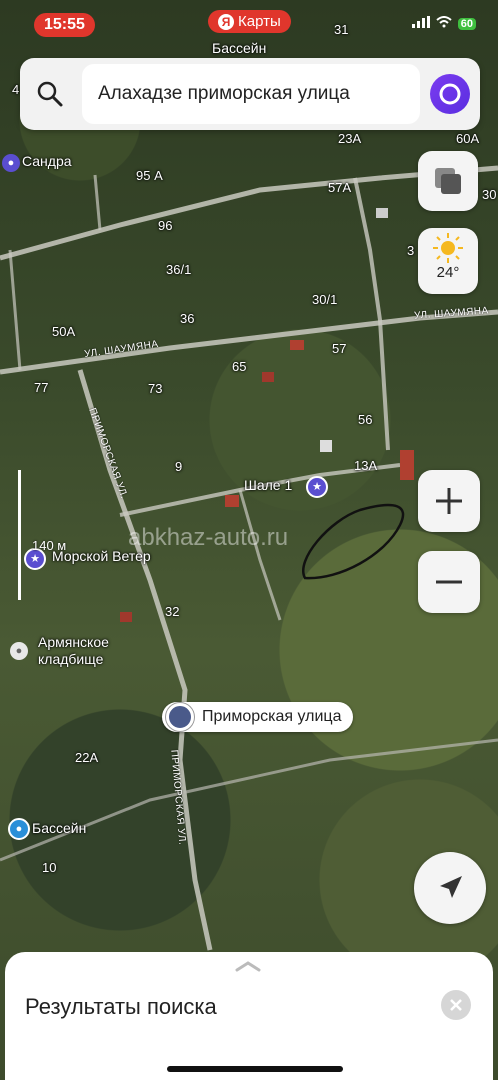  What do you see at coordinates (350, 138) in the screenshot?
I see `house-number: 23А` at bounding box center [350, 138].